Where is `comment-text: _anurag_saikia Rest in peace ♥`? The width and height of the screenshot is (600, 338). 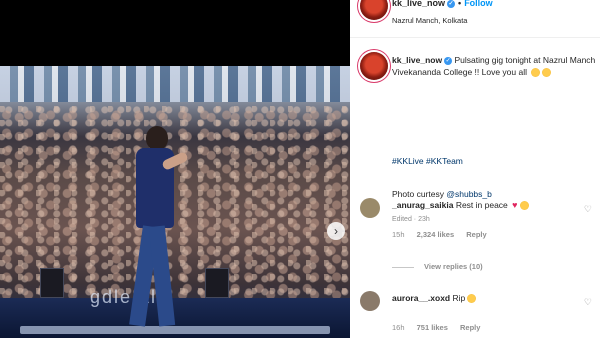
comment-text: _anurag_saikia Rest in peace ♥ is located at coordinates (460, 205).